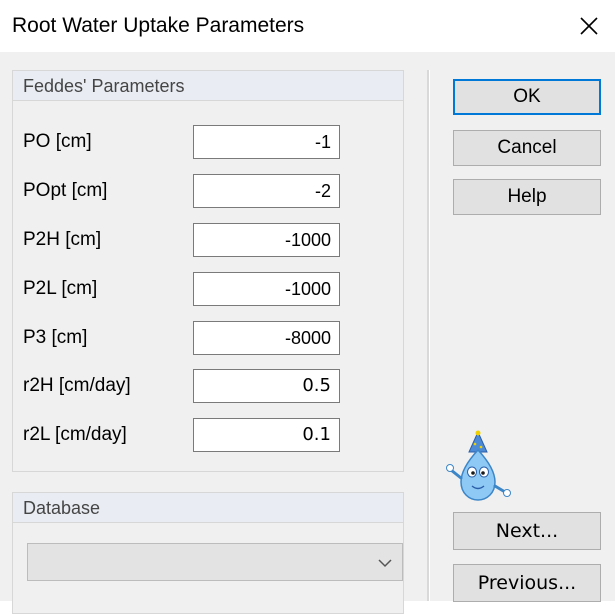 Image resolution: width=615 pixels, height=614 pixels. What do you see at coordinates (183, 240) in the screenshot?
I see `param-row-p2h: P2H [cm] -1000` at bounding box center [183, 240].